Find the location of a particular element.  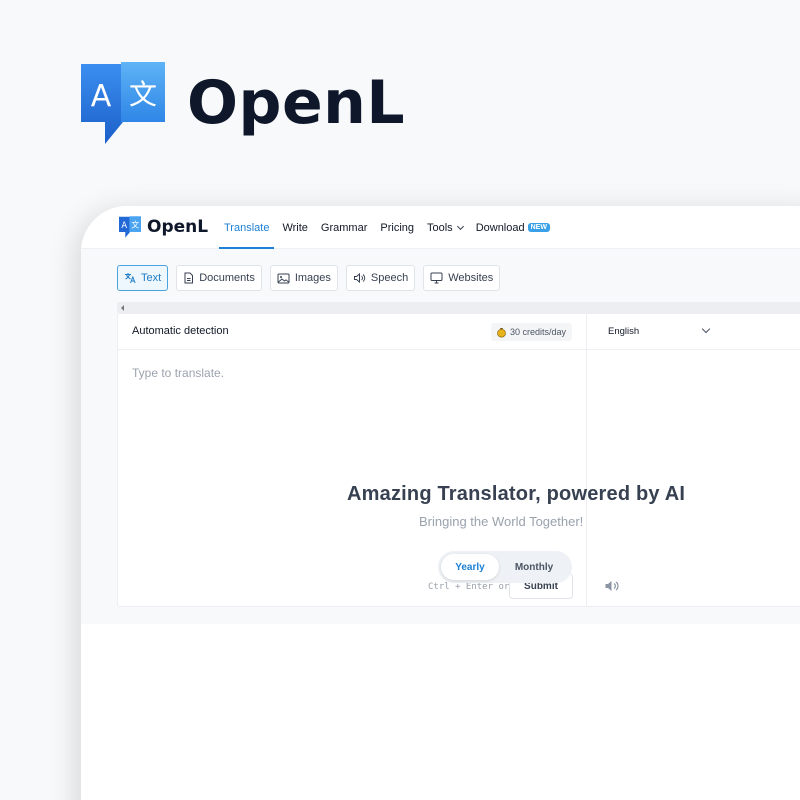

logo-glyph-a: A is located at coordinates (101, 96).